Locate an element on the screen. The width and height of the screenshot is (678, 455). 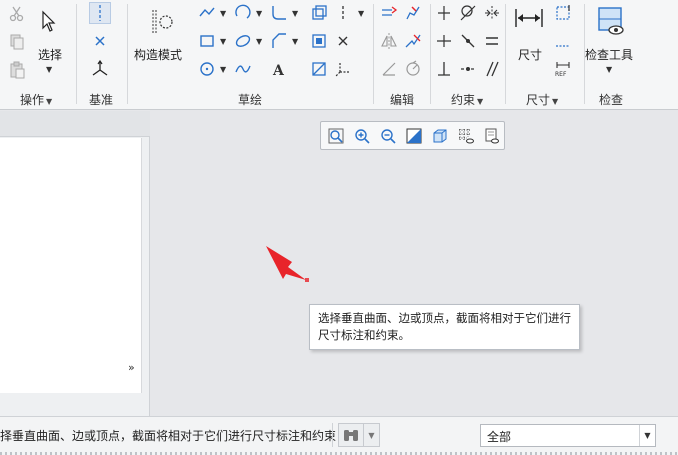
horizontal-constraint-icon is located at coordinates (444, 41).